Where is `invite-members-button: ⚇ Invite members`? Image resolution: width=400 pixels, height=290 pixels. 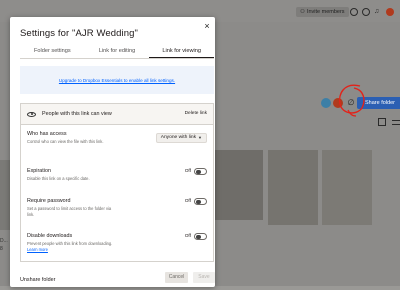 invite-members-button: ⚇ Invite members is located at coordinates (322, 12).